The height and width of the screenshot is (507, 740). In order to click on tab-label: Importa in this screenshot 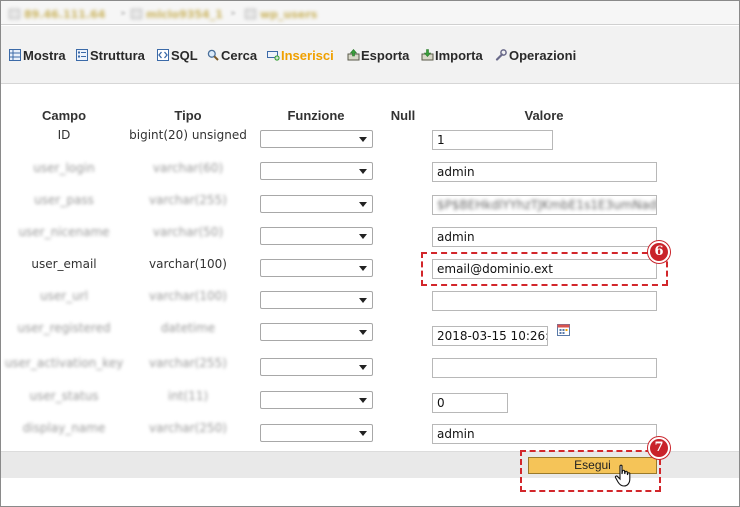, I will do `click(459, 55)`.